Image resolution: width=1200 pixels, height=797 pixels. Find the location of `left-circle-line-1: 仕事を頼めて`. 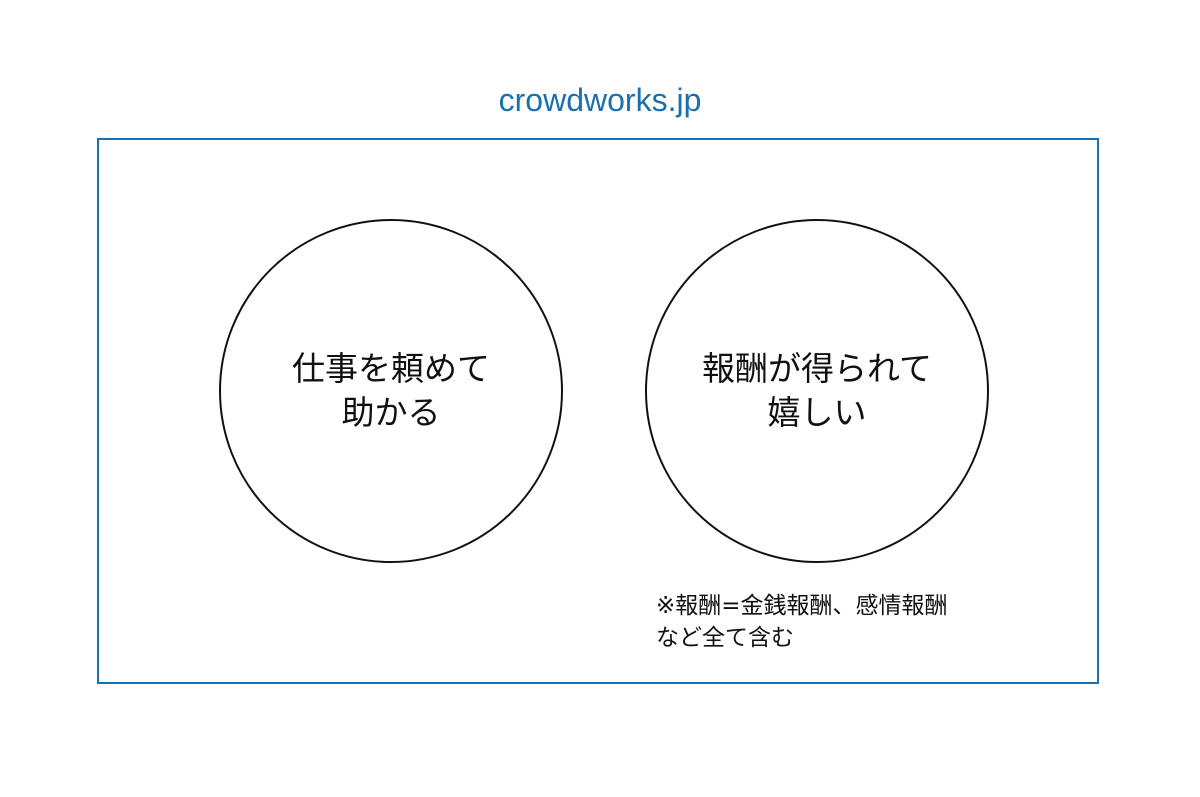

left-circle-line-1: 仕事を頼めて is located at coordinates (391, 368).